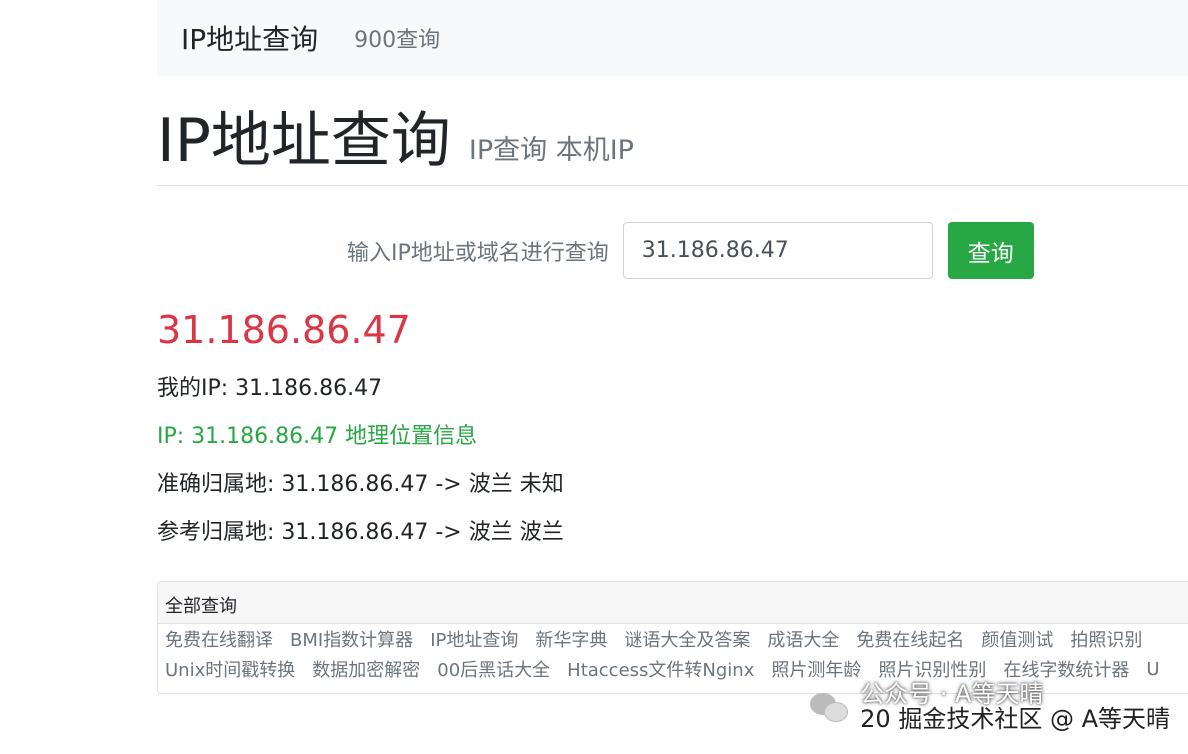 Image resolution: width=1188 pixels, height=754 pixels. I want to click on page-title: IP地址查询, so click(304, 141).